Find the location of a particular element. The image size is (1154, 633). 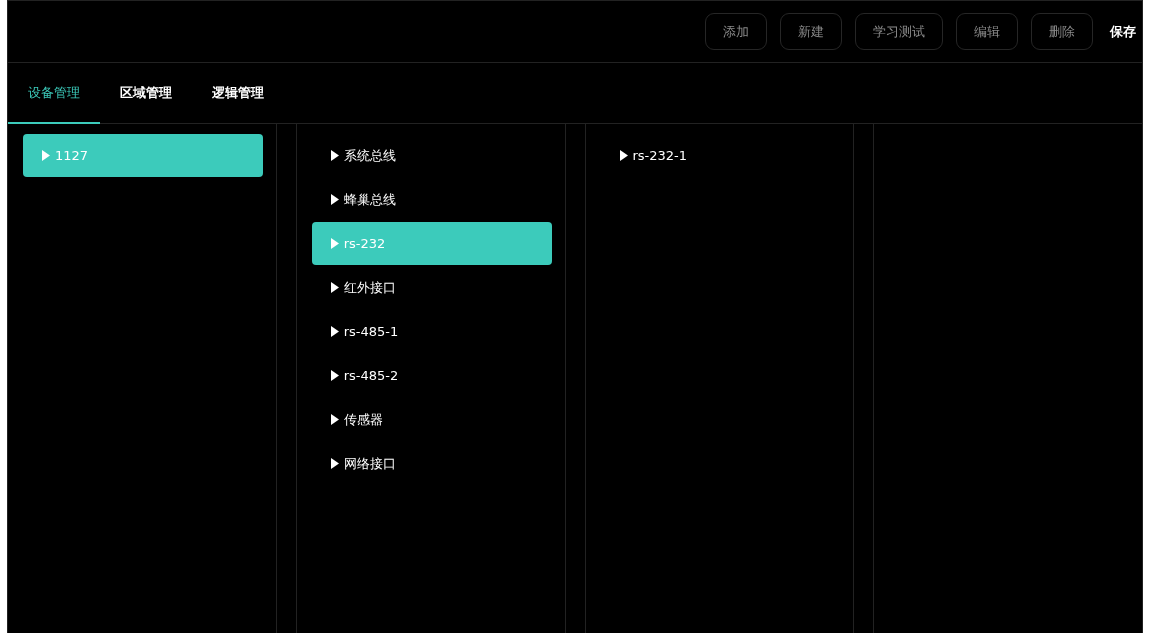

tree-item: 传感器 is located at coordinates (431, 419).